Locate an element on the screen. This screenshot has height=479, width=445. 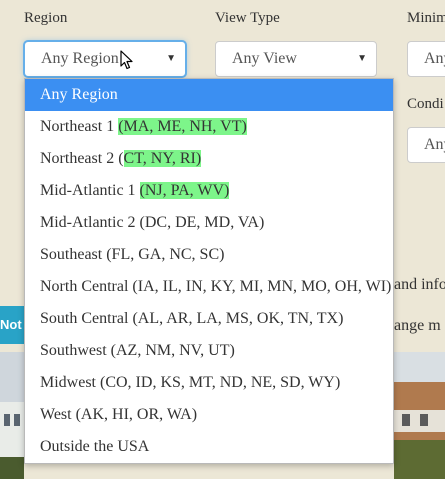
listing-photo-left is located at coordinates (12, 415).